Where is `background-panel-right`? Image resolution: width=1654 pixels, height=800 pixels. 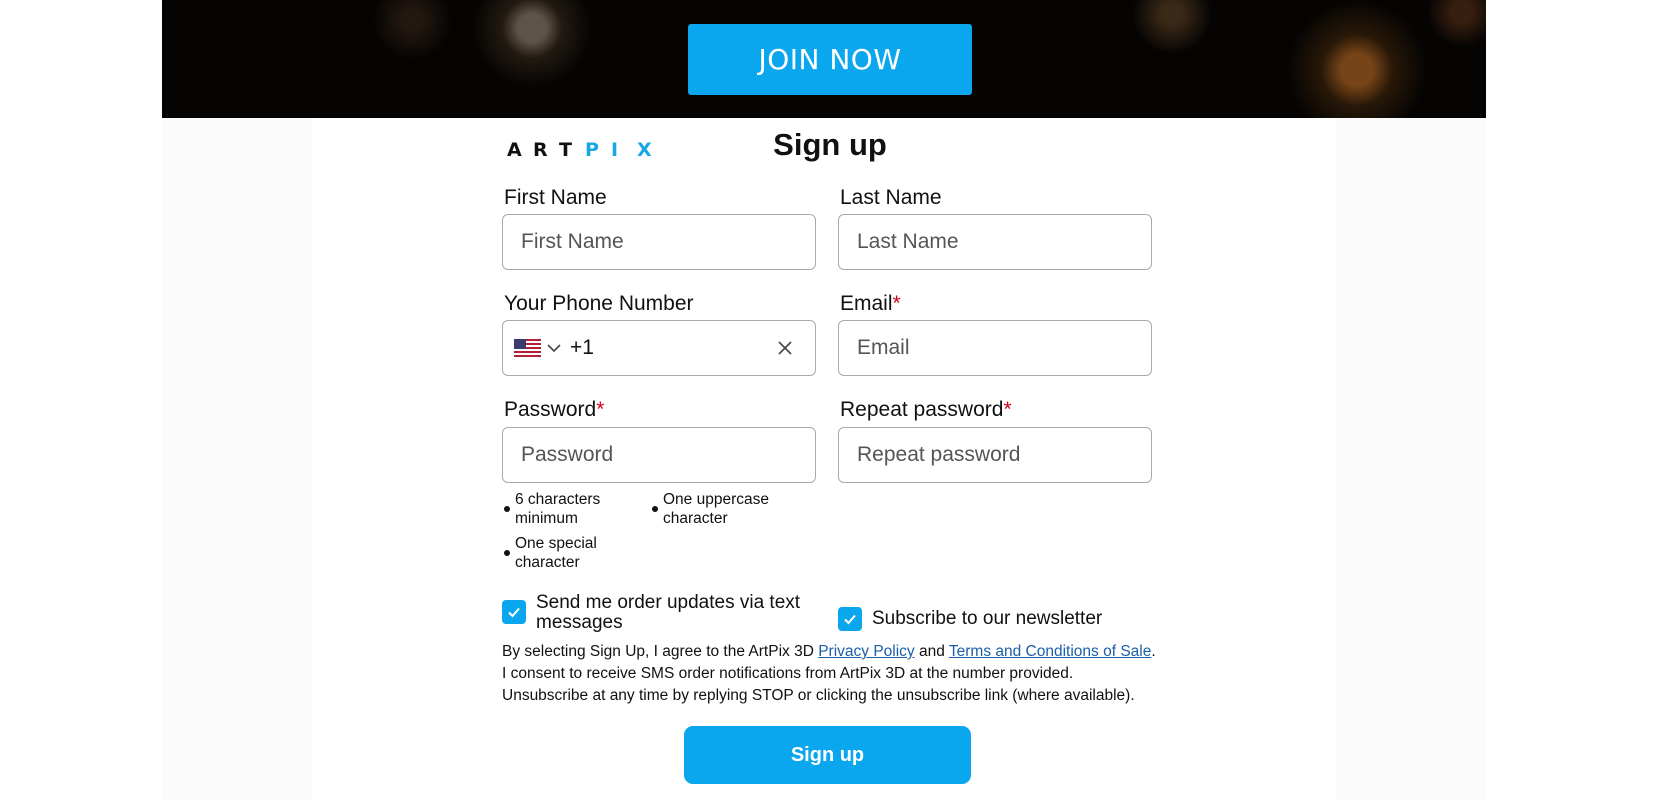 background-panel-right is located at coordinates (1411, 459).